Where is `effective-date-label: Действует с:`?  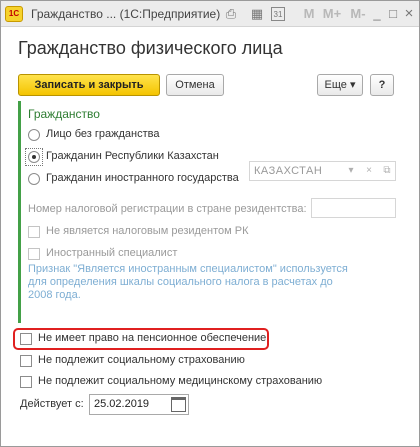
effective-date-label: Действует с: is located at coordinates (52, 404).